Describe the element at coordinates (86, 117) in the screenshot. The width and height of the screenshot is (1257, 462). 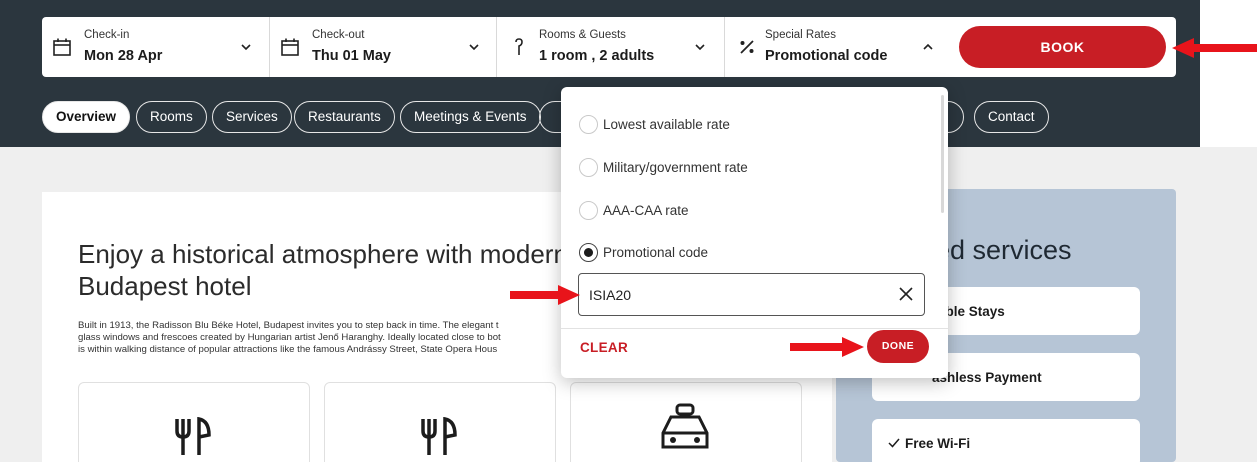
I see `tab-overview: Overview` at that location.